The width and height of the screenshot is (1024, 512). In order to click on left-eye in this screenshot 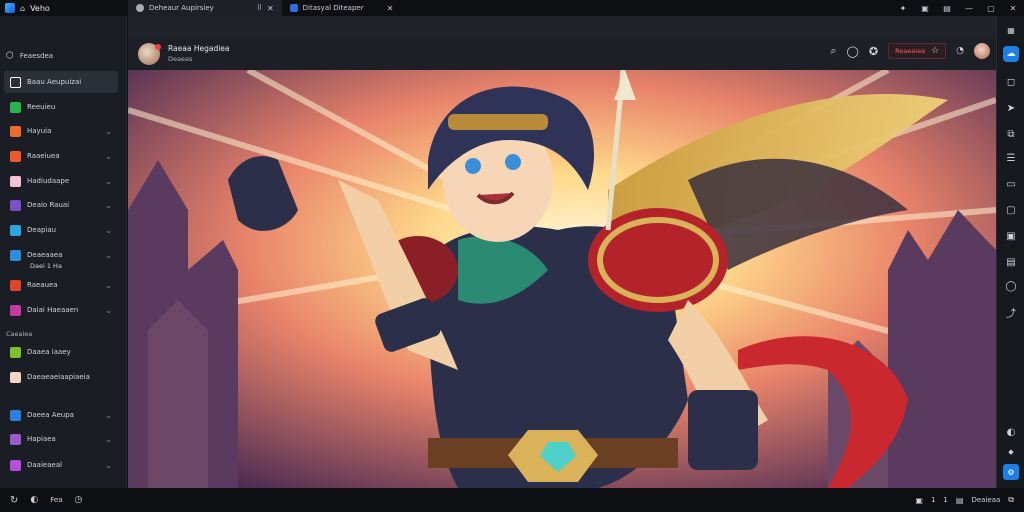, I will do `click(473, 166)`.